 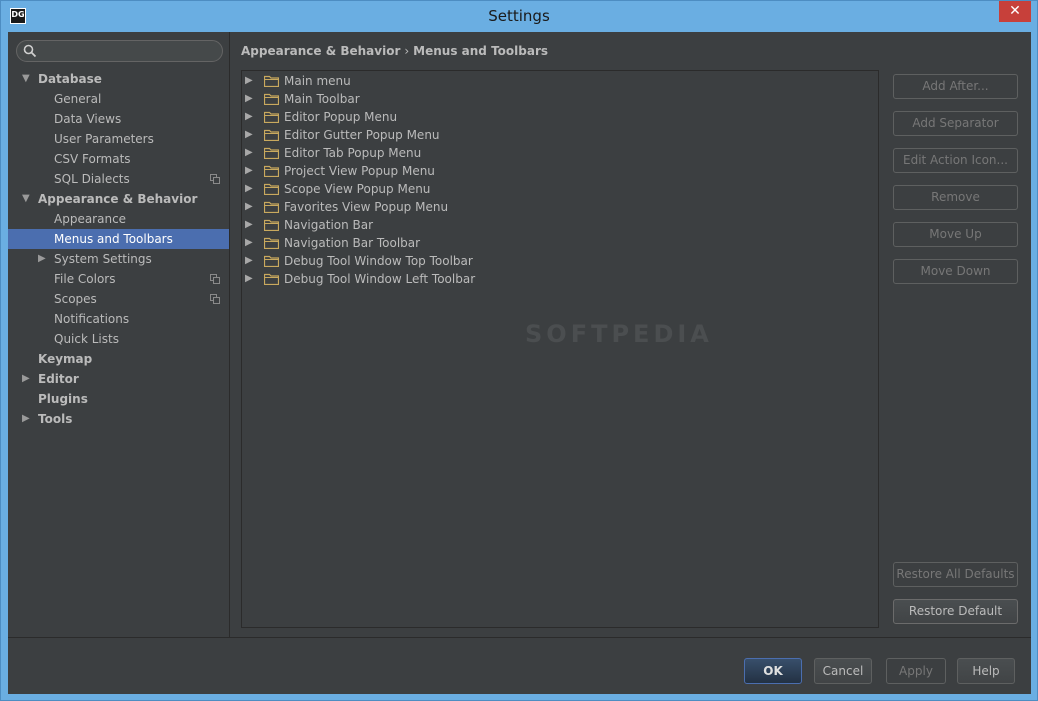 I want to click on sidebar-item: Plugins, so click(x=118, y=399).